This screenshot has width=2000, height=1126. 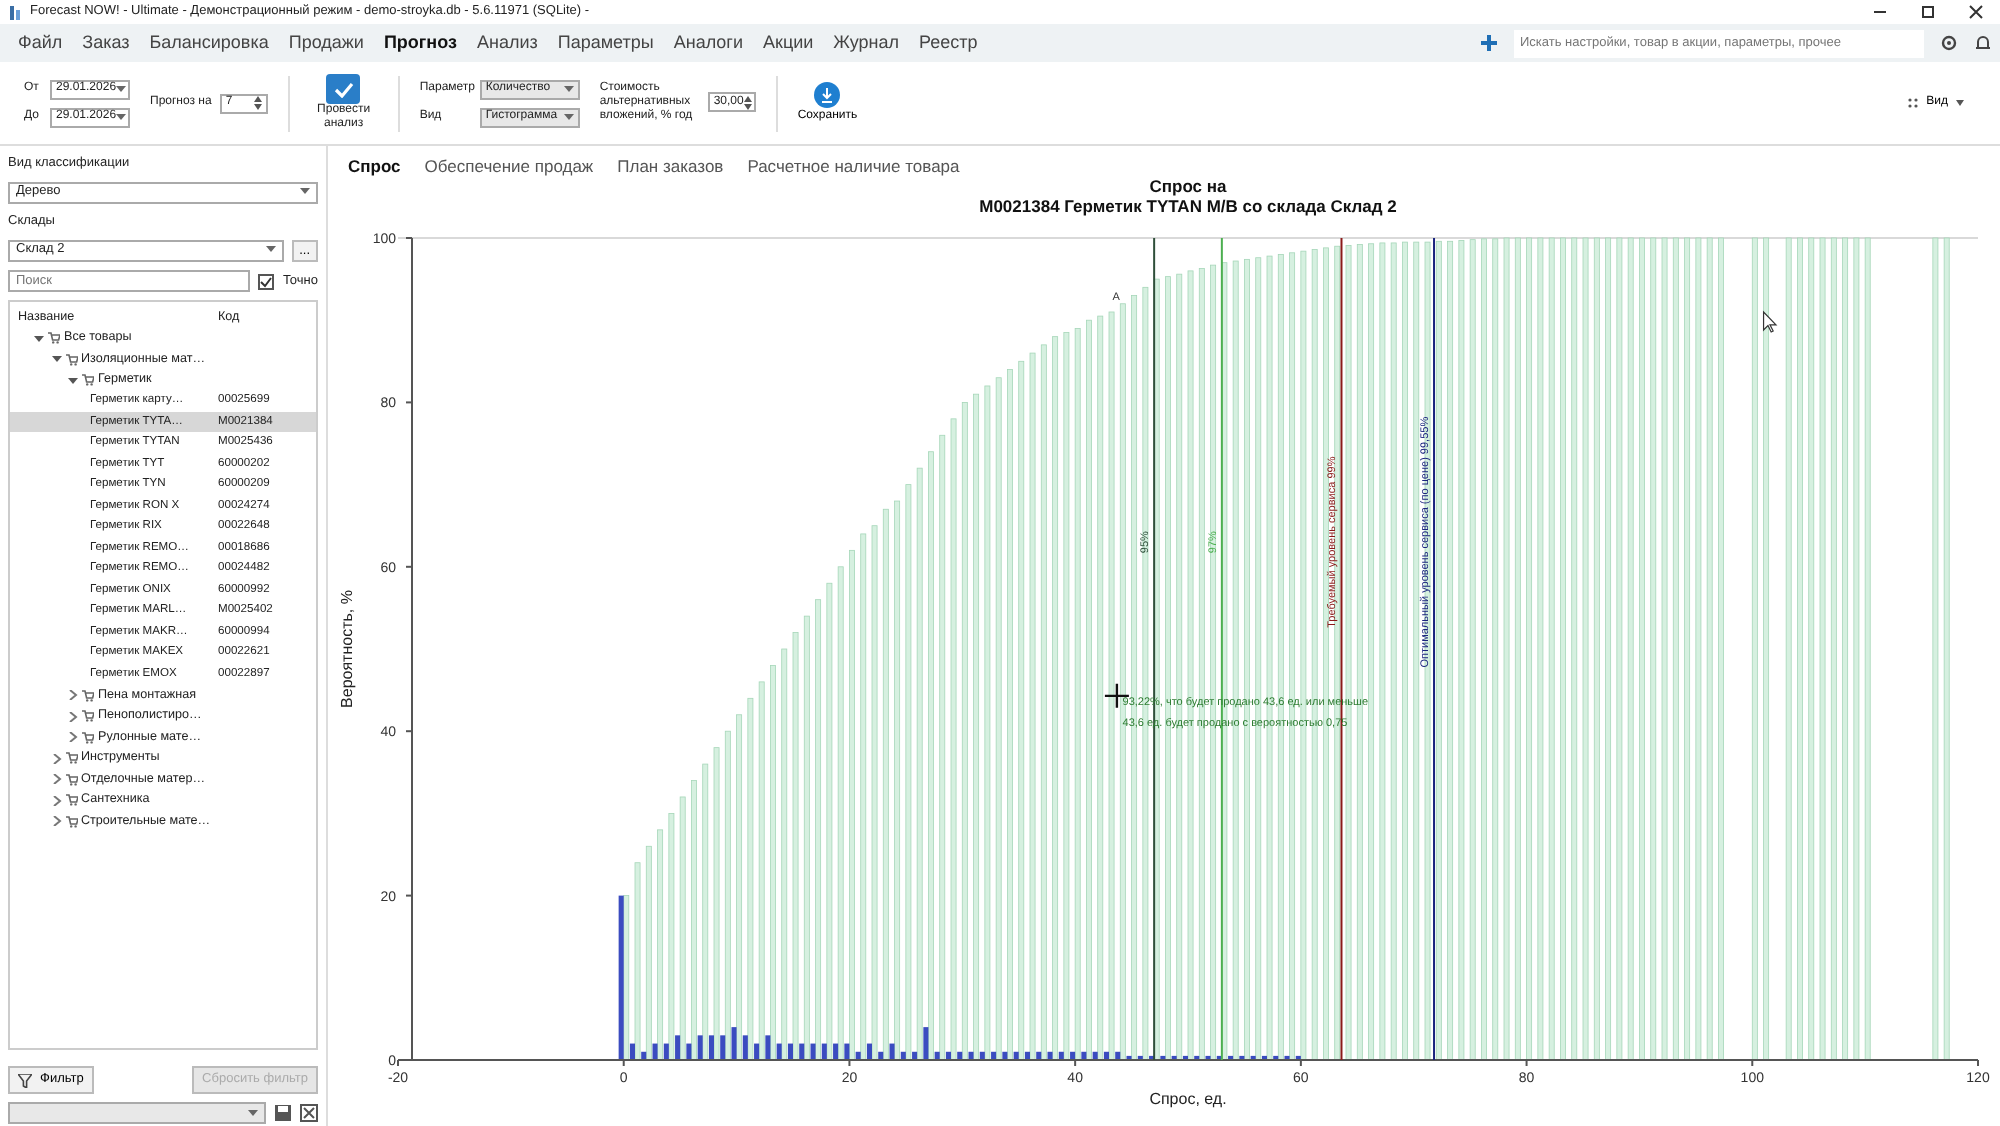 I want to click on checkmark-icon, so click(x=343, y=89).